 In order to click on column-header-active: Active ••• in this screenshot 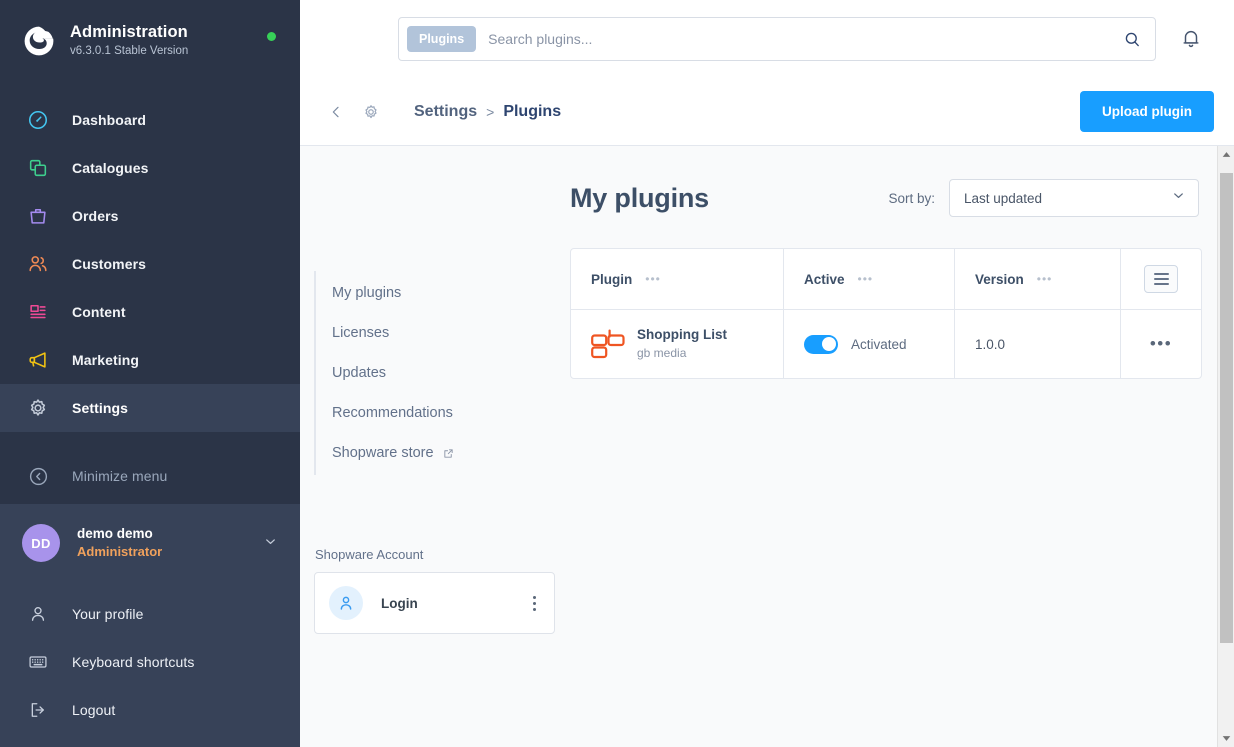, I will do `click(869, 279)`.